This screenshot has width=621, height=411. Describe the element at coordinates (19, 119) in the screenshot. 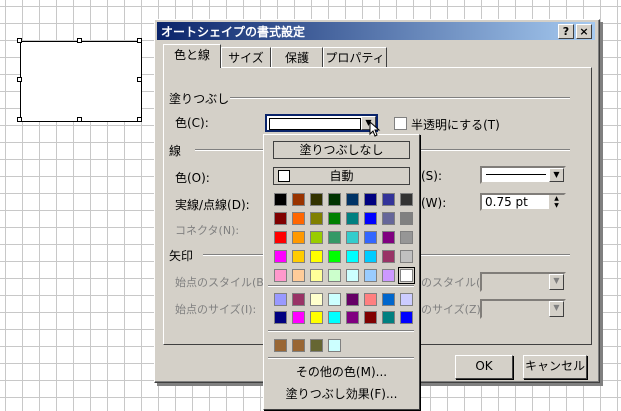

I see `resize-handle-bottom-left` at that location.